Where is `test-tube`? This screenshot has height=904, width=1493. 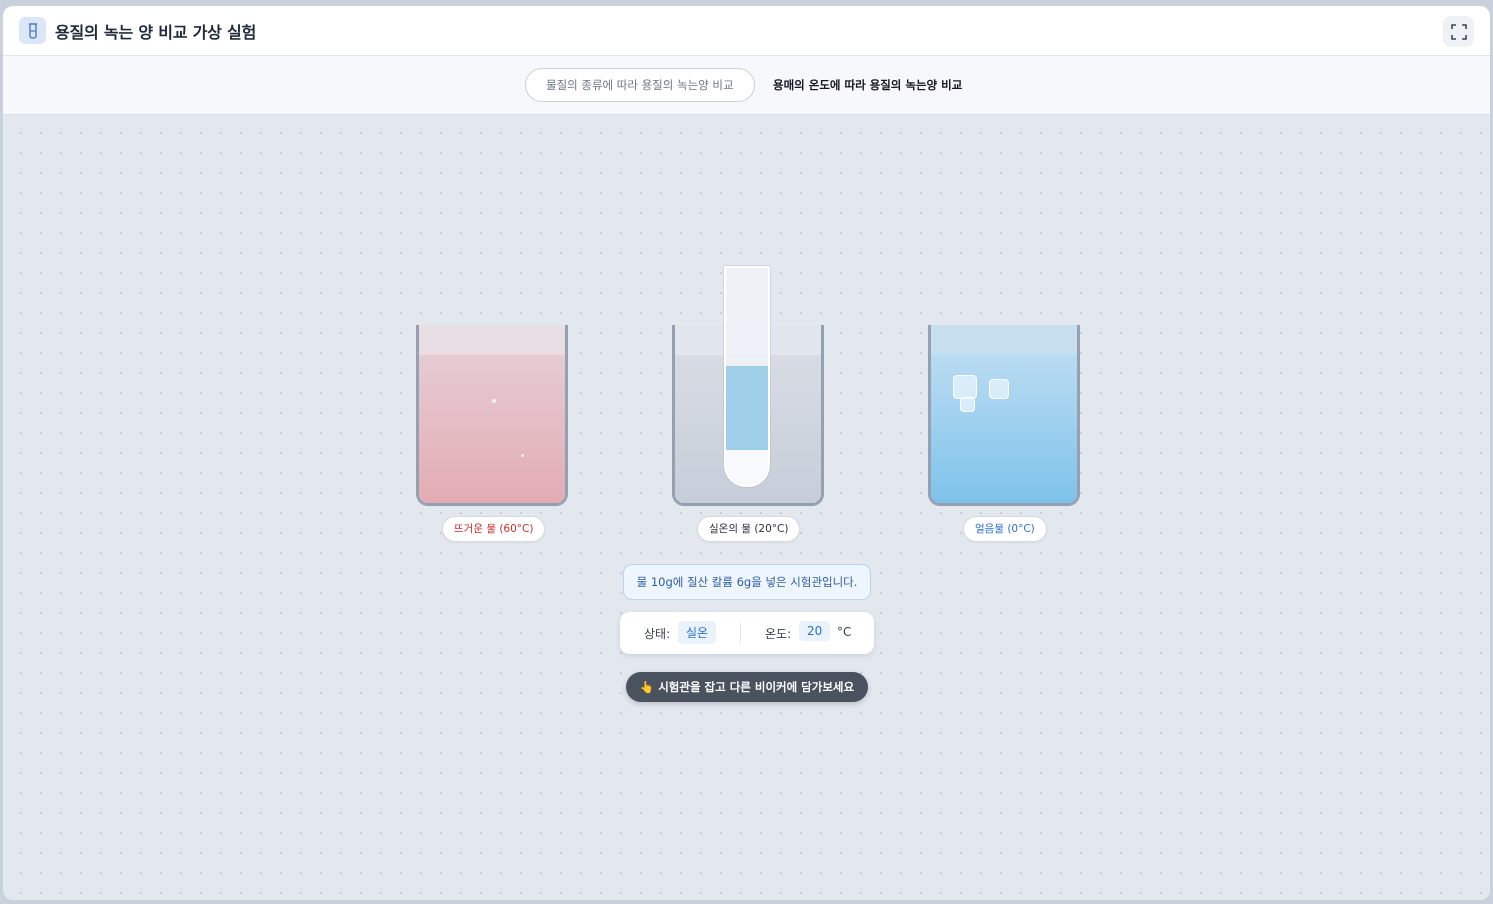
test-tube is located at coordinates (747, 376).